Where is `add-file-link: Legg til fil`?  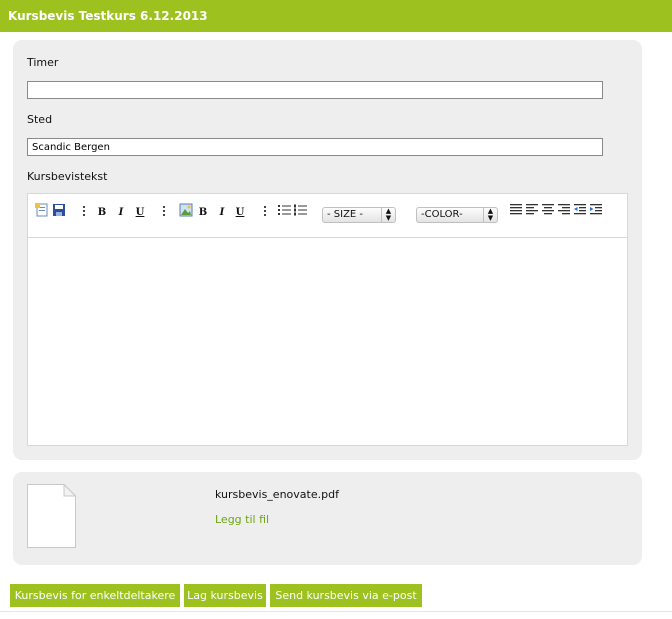
add-file-link: Legg til fil is located at coordinates (242, 519).